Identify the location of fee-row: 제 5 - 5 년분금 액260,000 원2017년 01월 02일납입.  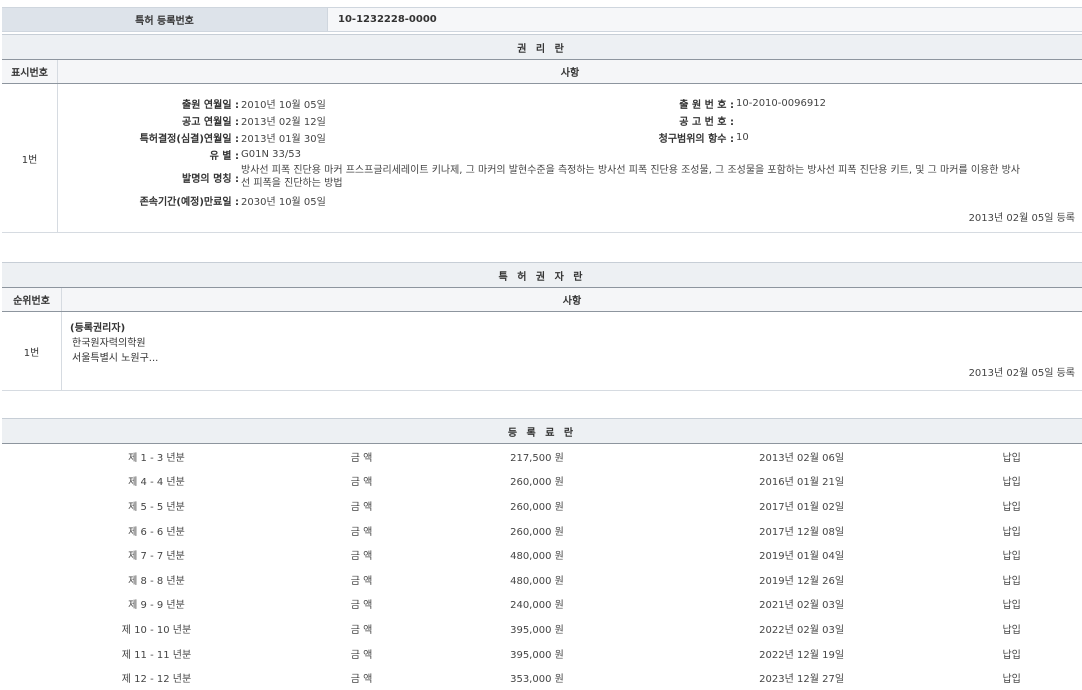
(542, 505).